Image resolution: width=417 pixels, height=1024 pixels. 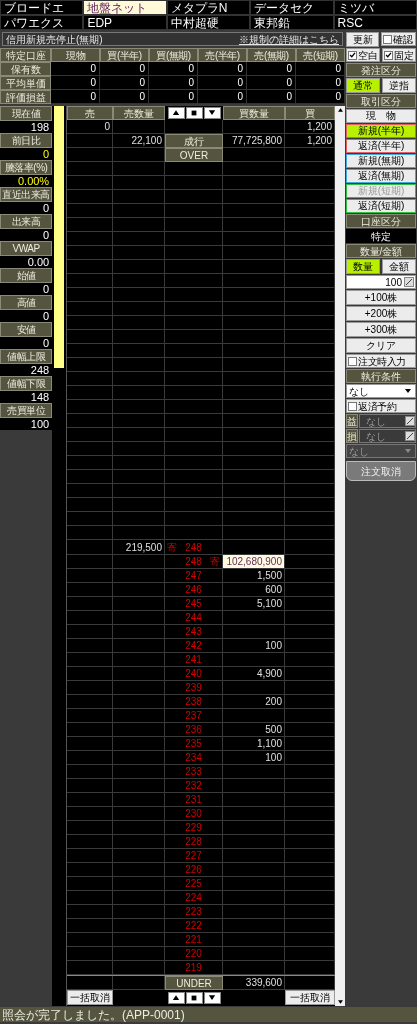 I want to click on column-header: 売(半年), so click(x=222, y=55).